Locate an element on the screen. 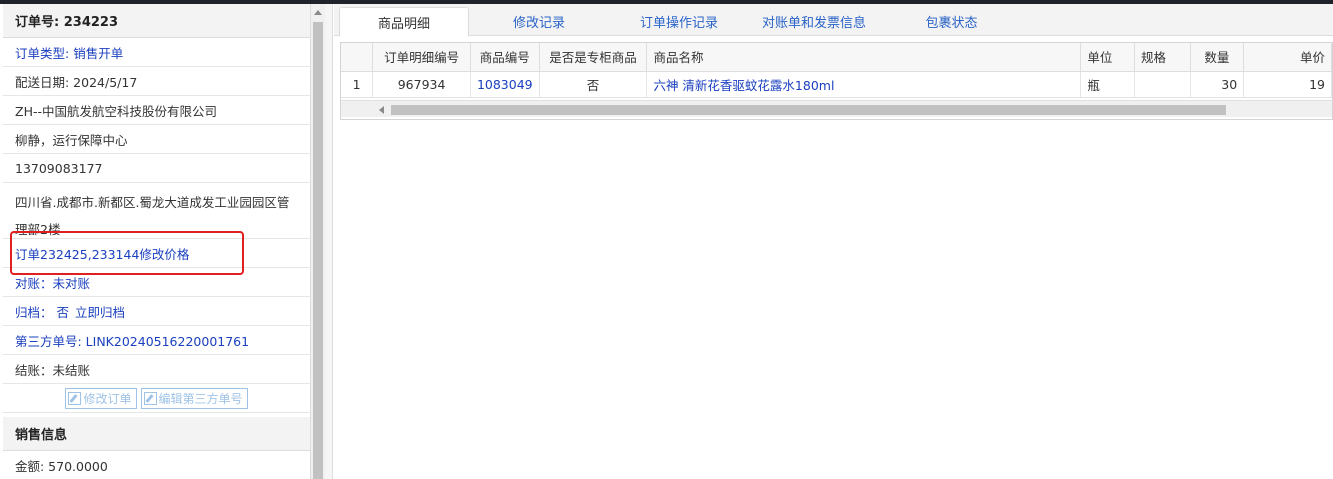 This screenshot has height=479, width=1333. address-row: 四川省.成都市.新都区.蜀龙大道成发工业园园区管理部2楼 is located at coordinates (156, 211).